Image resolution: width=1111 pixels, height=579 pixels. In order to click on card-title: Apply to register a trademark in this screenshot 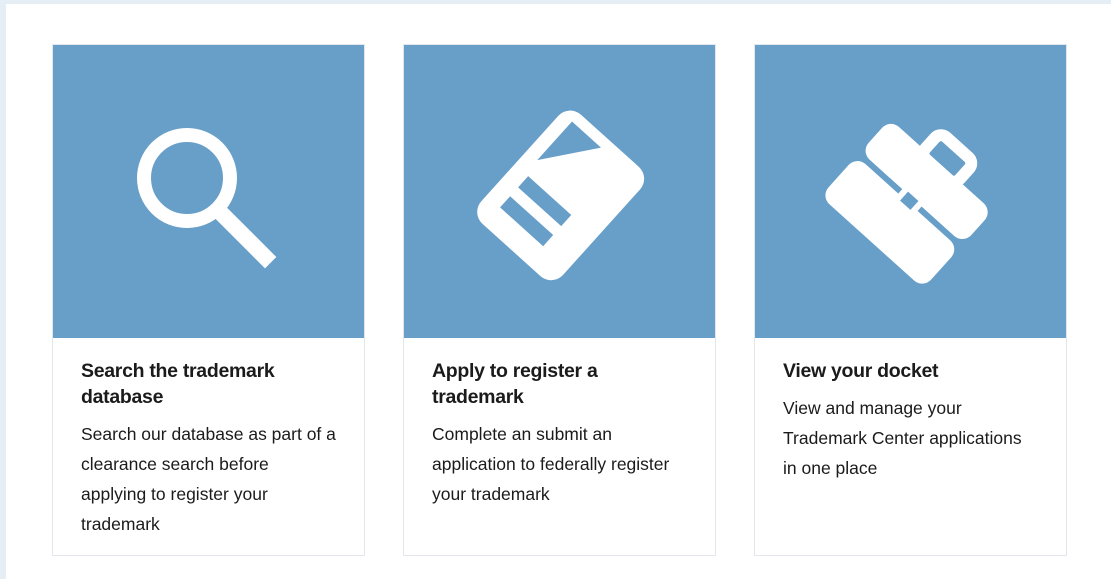, I will do `click(559, 384)`.